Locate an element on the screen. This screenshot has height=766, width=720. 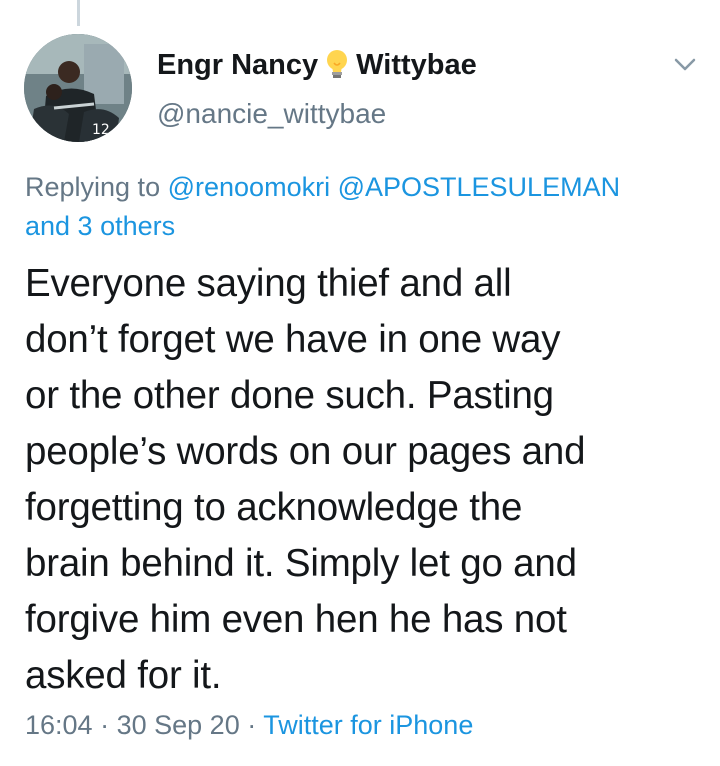
tweet-date: 30 Sep 20 is located at coordinates (178, 725).